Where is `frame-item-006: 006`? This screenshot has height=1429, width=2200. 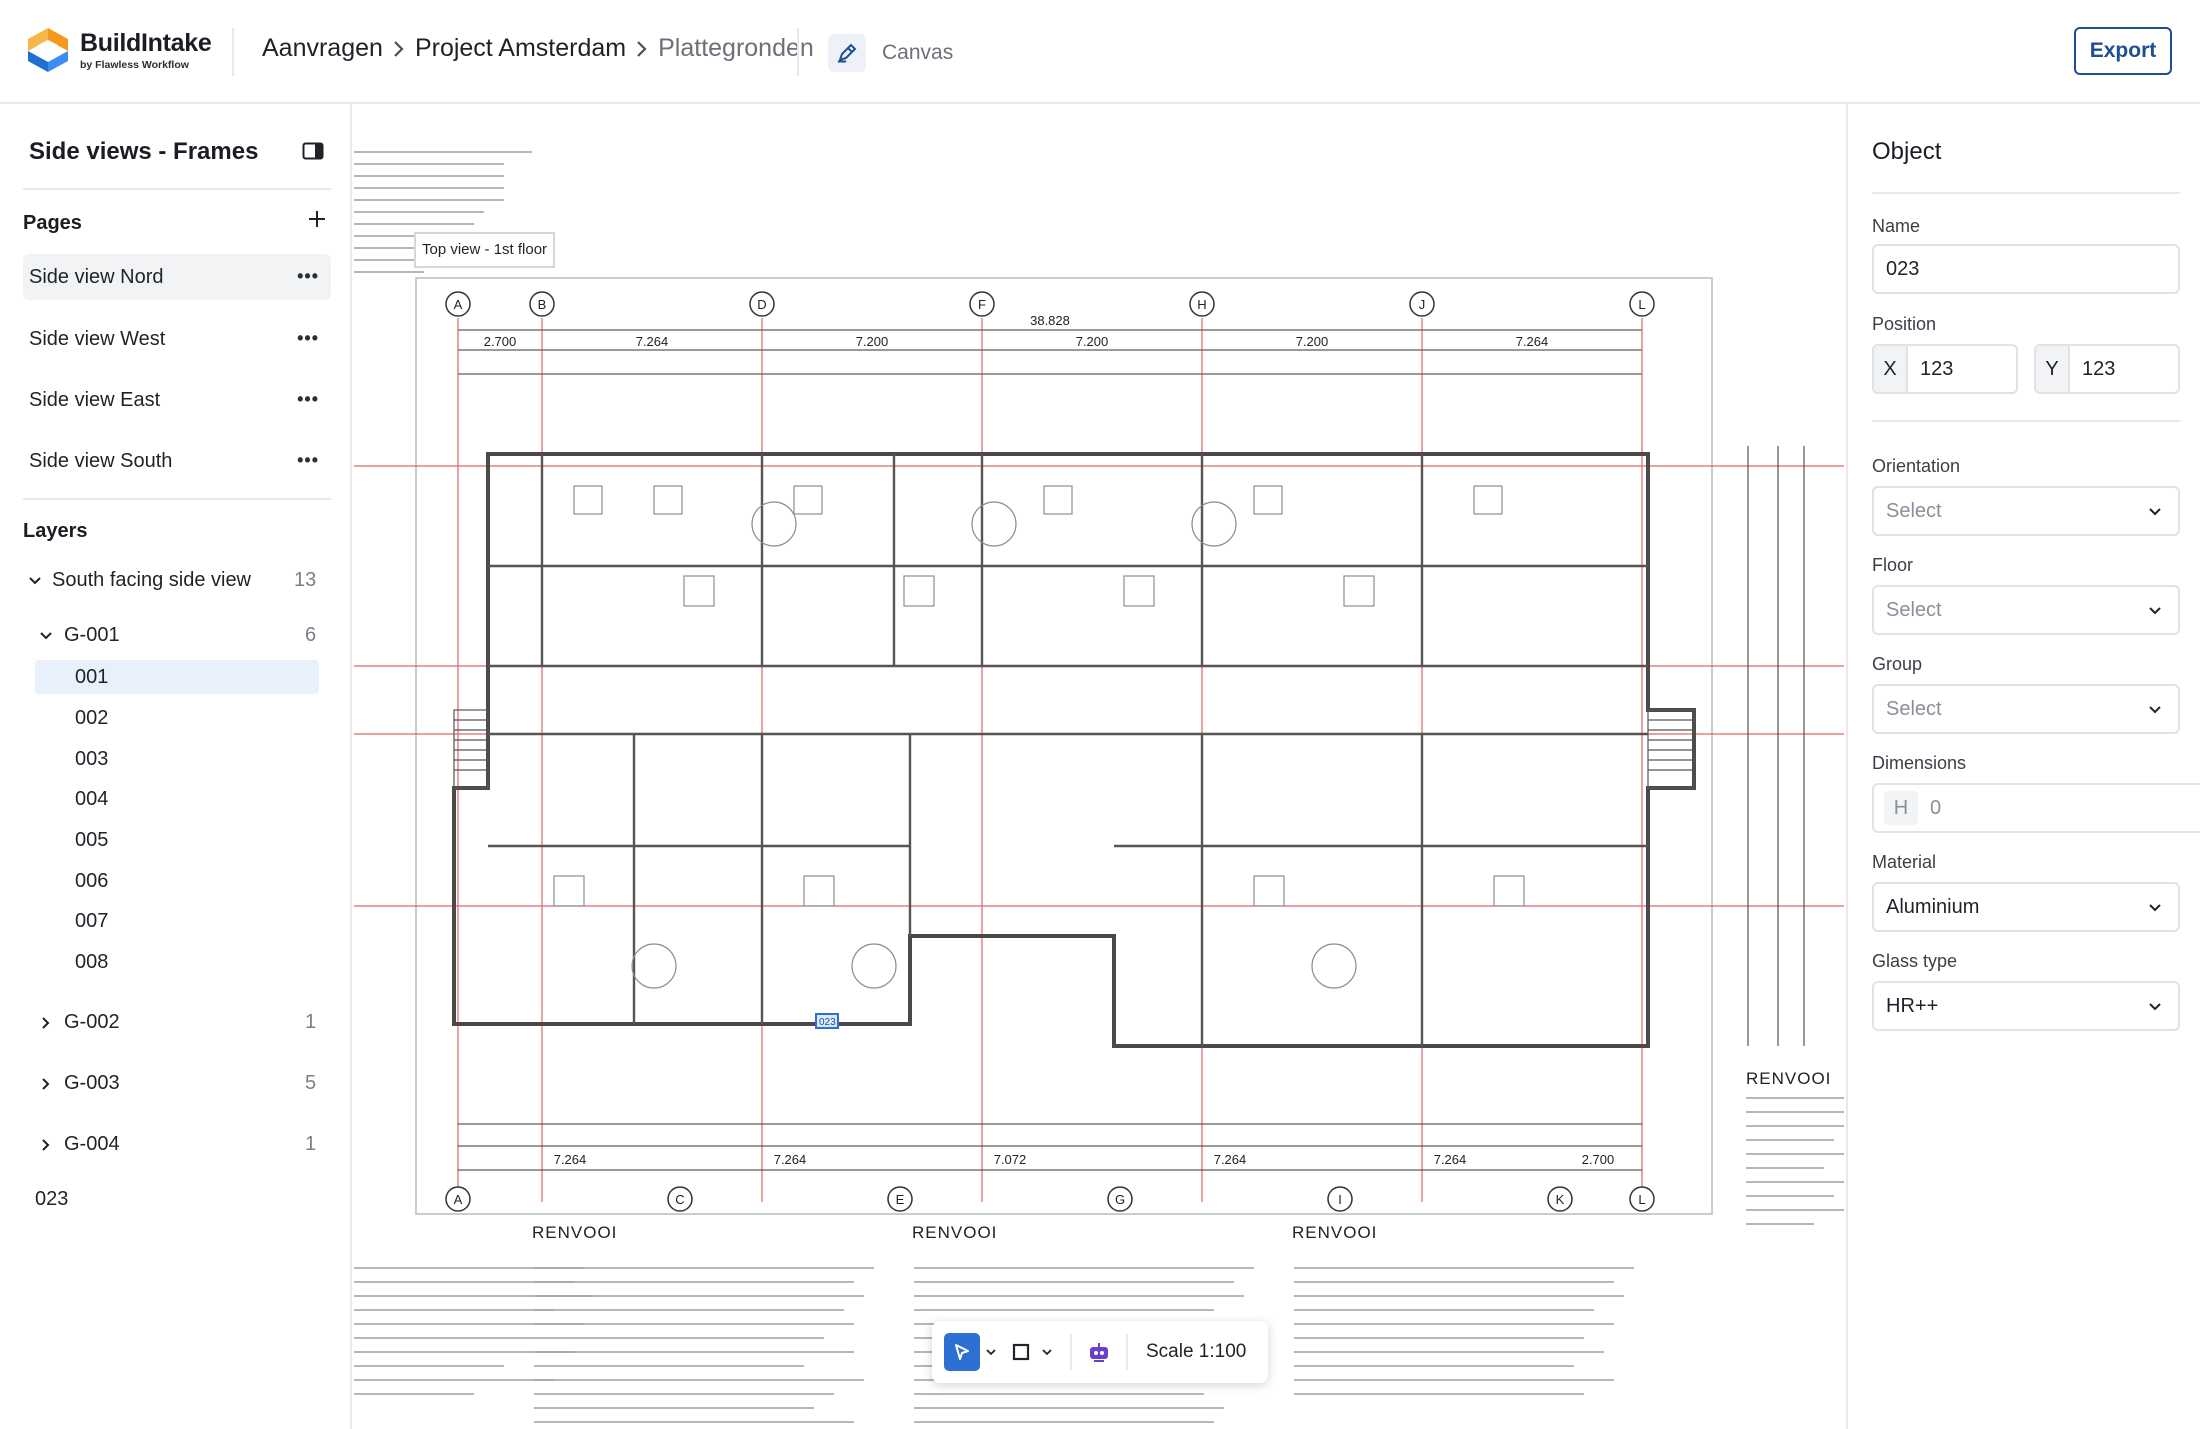 frame-item-006: 006 is located at coordinates (177, 881).